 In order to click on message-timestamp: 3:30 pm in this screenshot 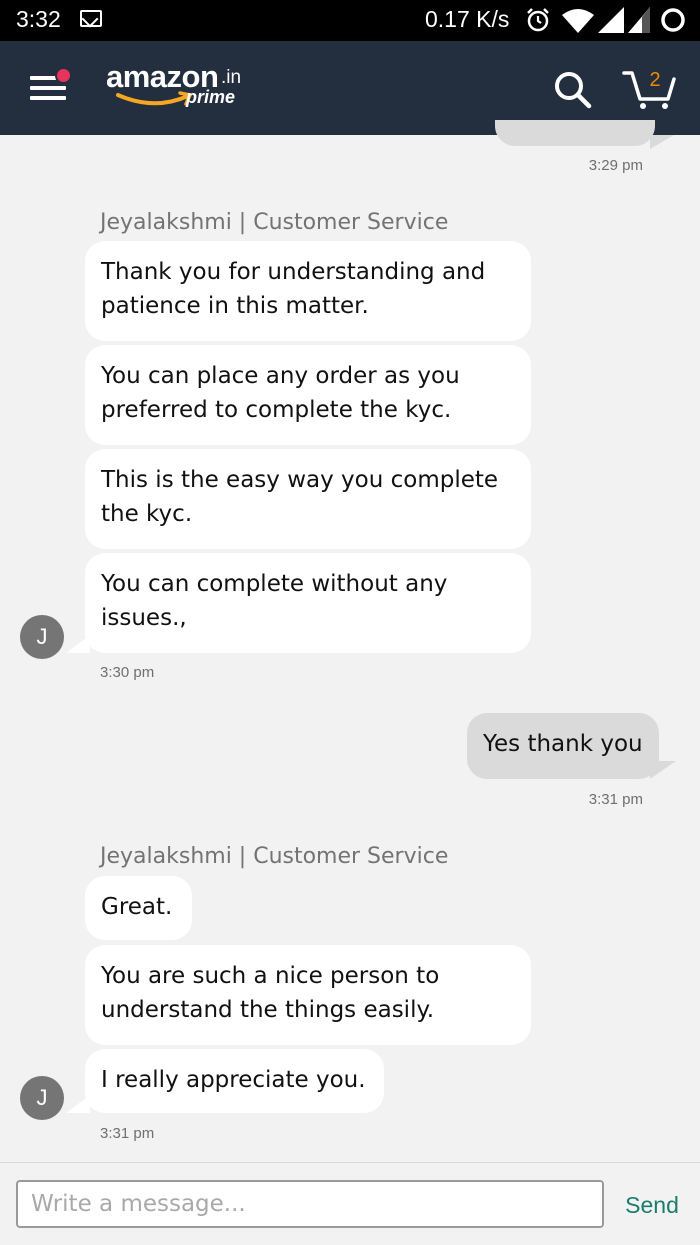, I will do `click(127, 672)`.